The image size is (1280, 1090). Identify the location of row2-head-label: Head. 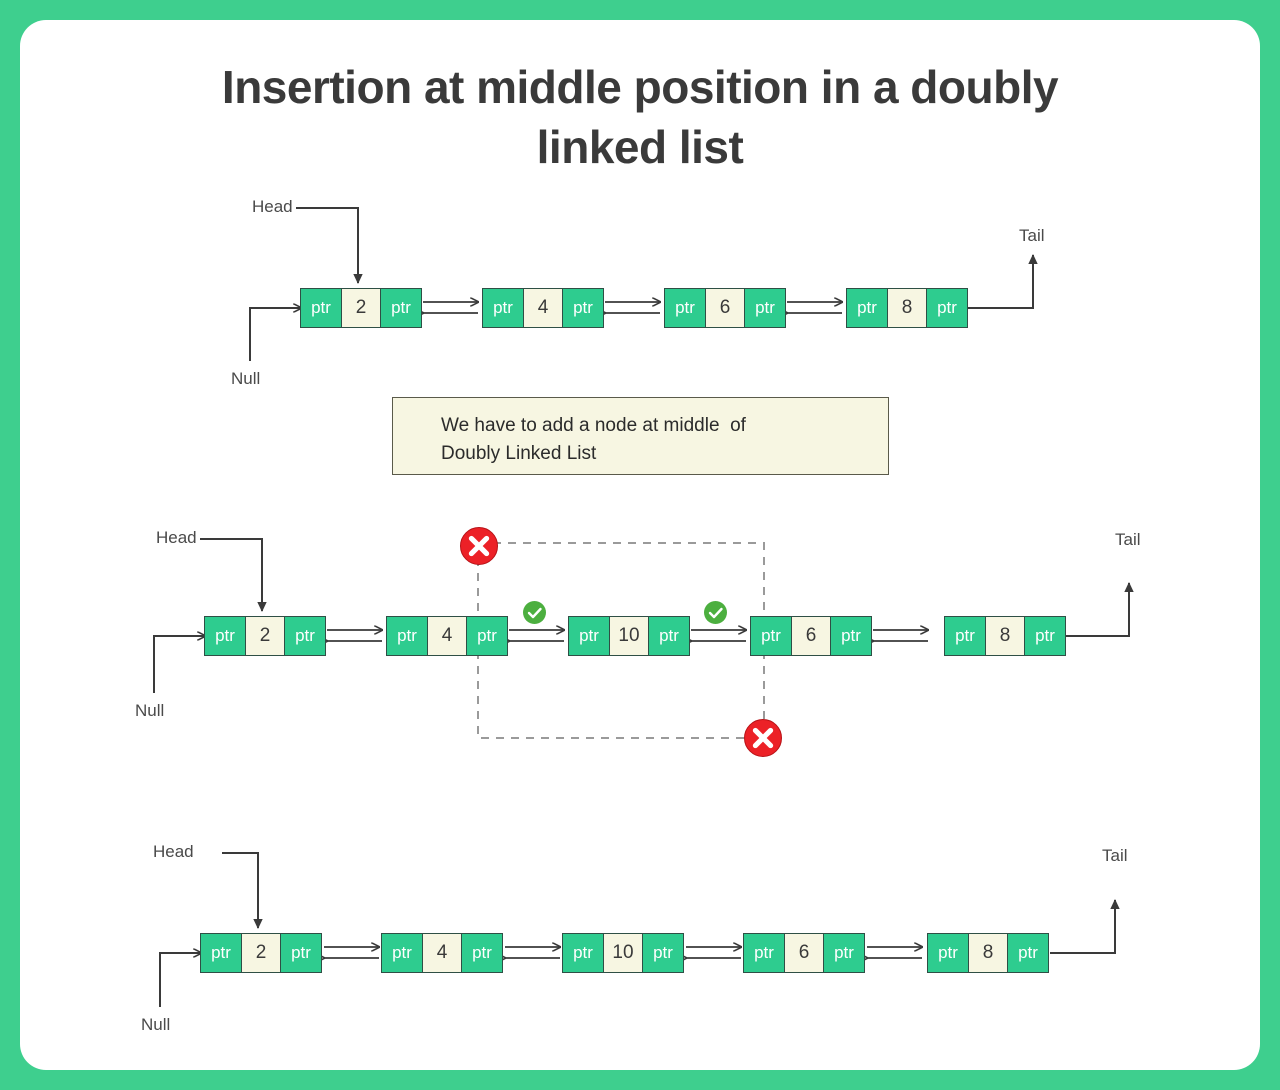
(176, 537).